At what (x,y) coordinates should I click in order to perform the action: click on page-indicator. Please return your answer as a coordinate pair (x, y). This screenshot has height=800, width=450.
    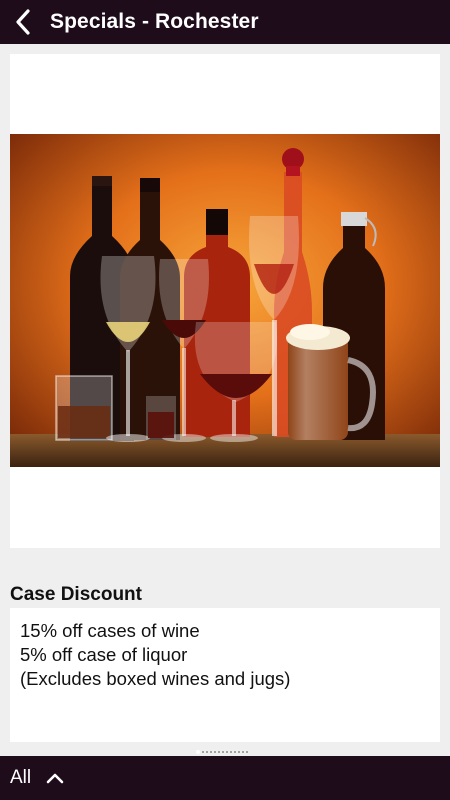
    Looking at the image, I should click on (222, 752).